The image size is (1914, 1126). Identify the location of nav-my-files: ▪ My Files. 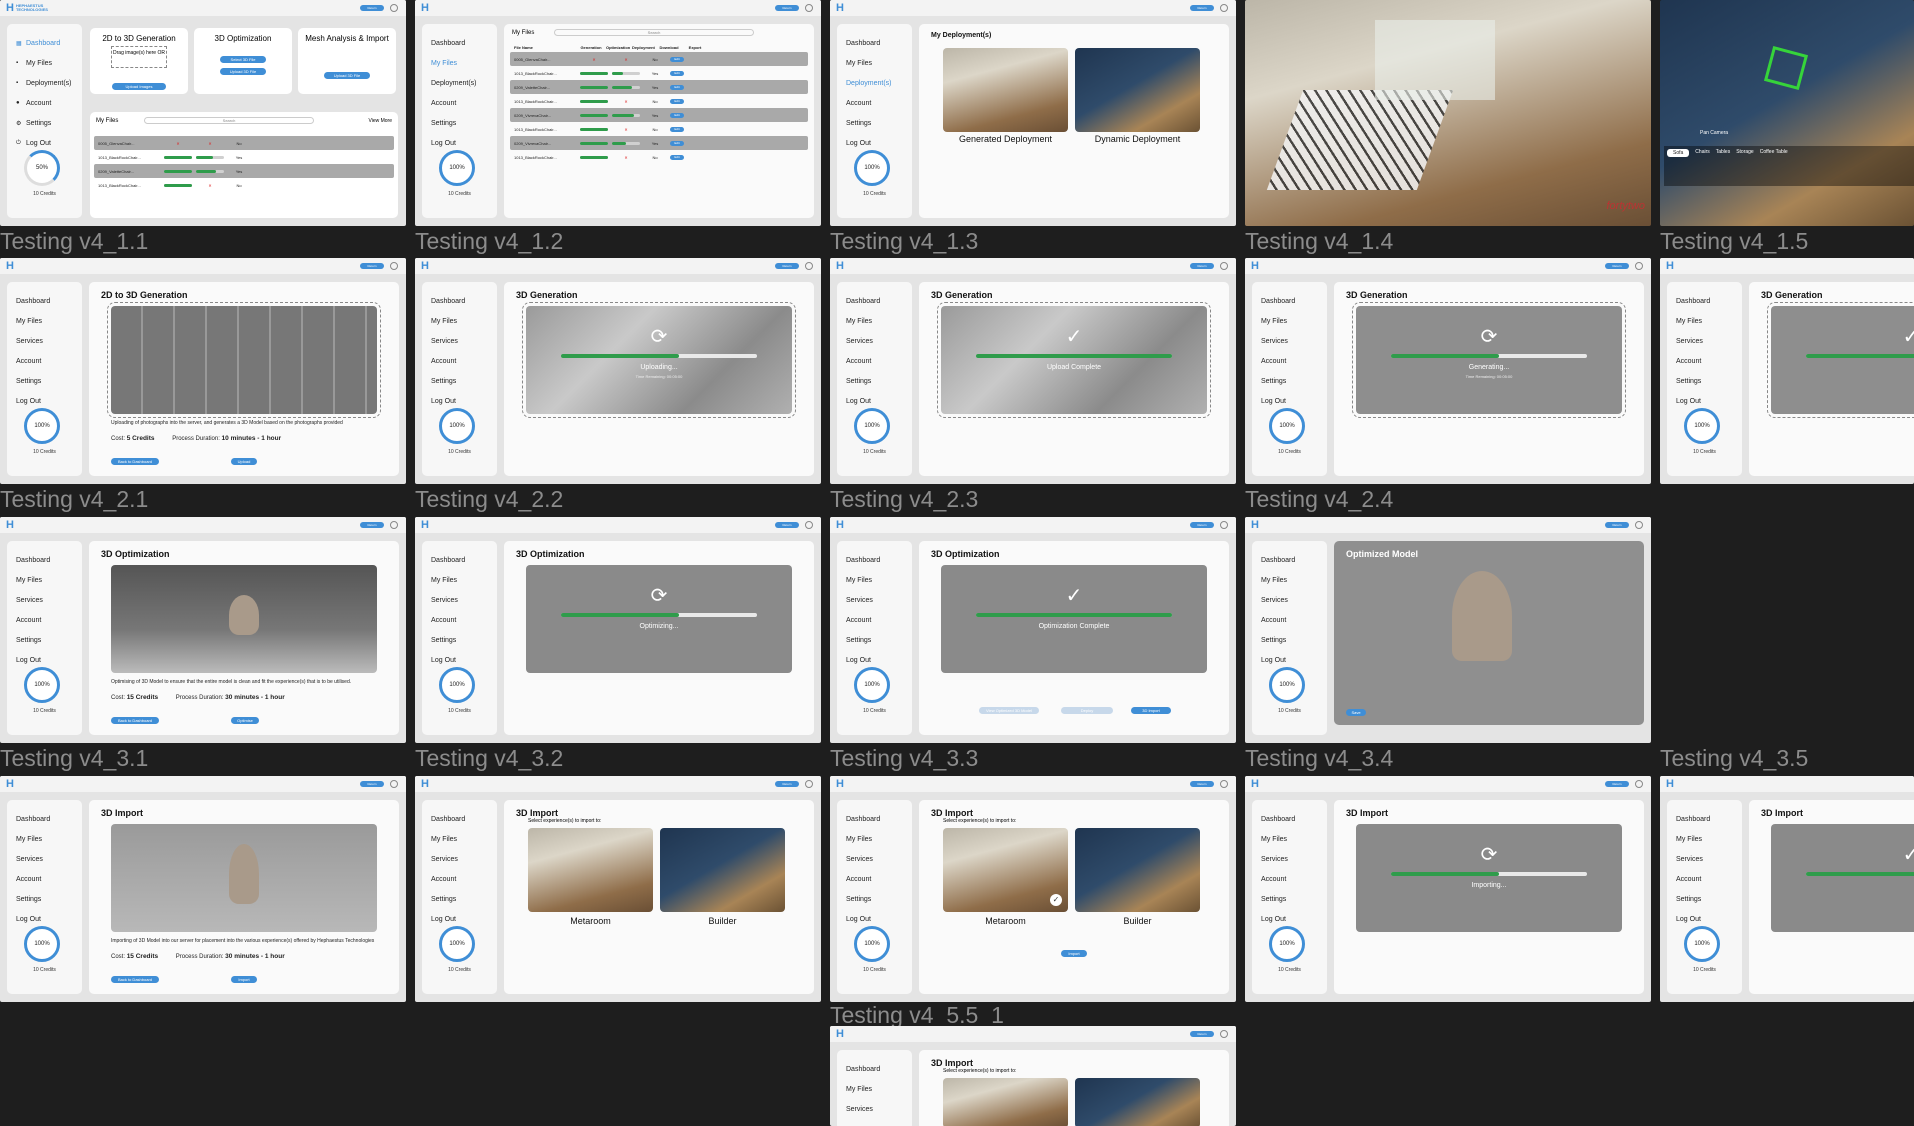
(44, 63).